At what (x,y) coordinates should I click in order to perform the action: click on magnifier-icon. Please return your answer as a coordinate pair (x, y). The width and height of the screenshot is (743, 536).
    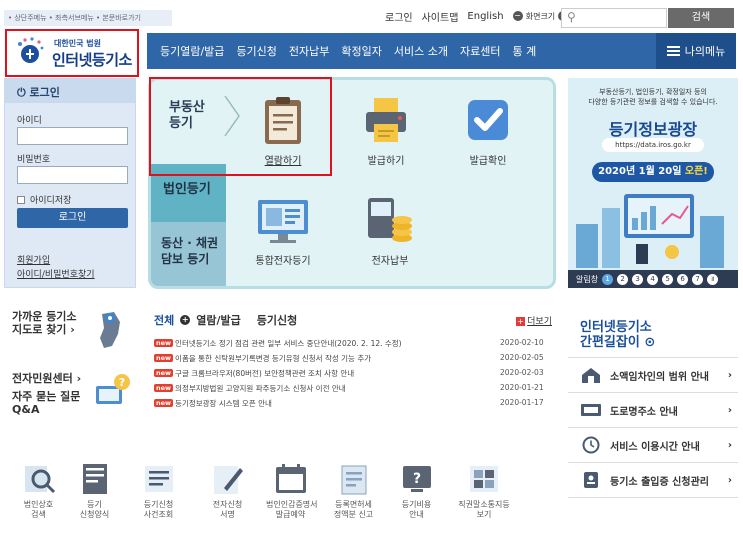
    Looking at the image, I should click on (39, 480).